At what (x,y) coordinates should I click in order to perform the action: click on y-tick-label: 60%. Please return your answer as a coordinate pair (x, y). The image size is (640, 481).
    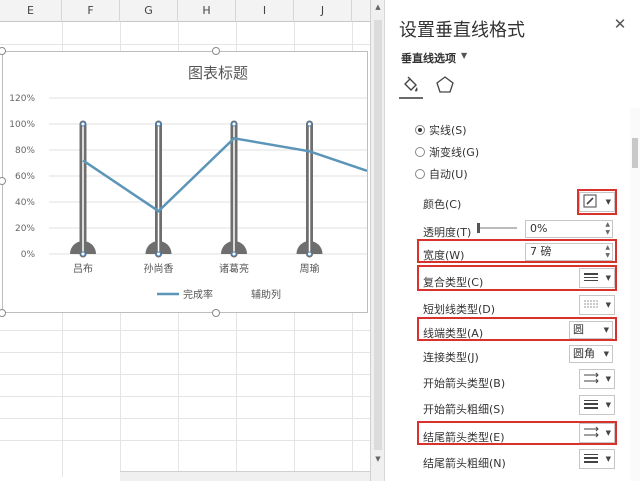
    Looking at the image, I should click on (25, 177).